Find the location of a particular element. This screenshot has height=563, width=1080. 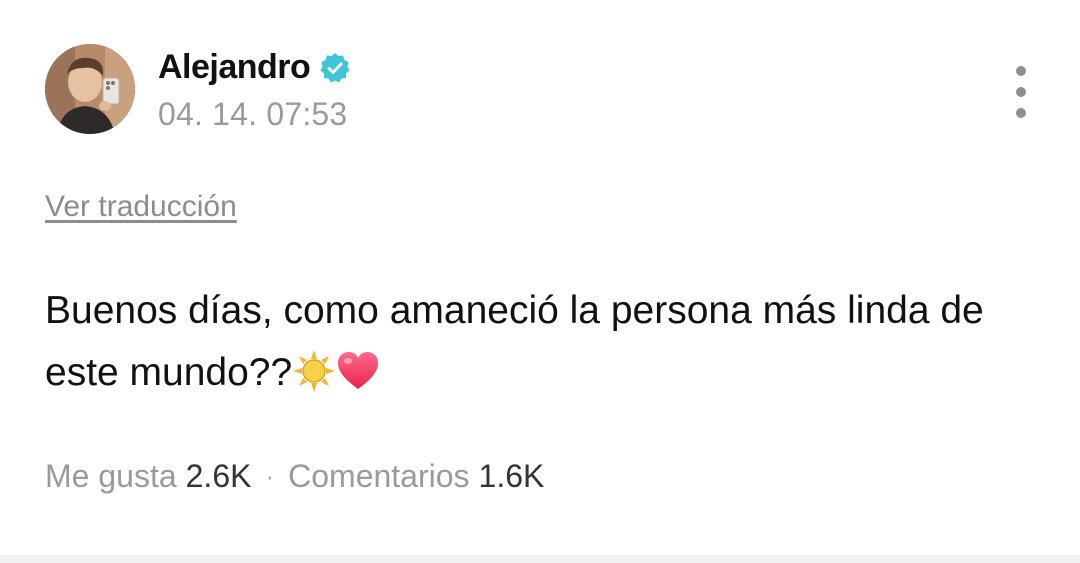

section-divider is located at coordinates (540, 559).